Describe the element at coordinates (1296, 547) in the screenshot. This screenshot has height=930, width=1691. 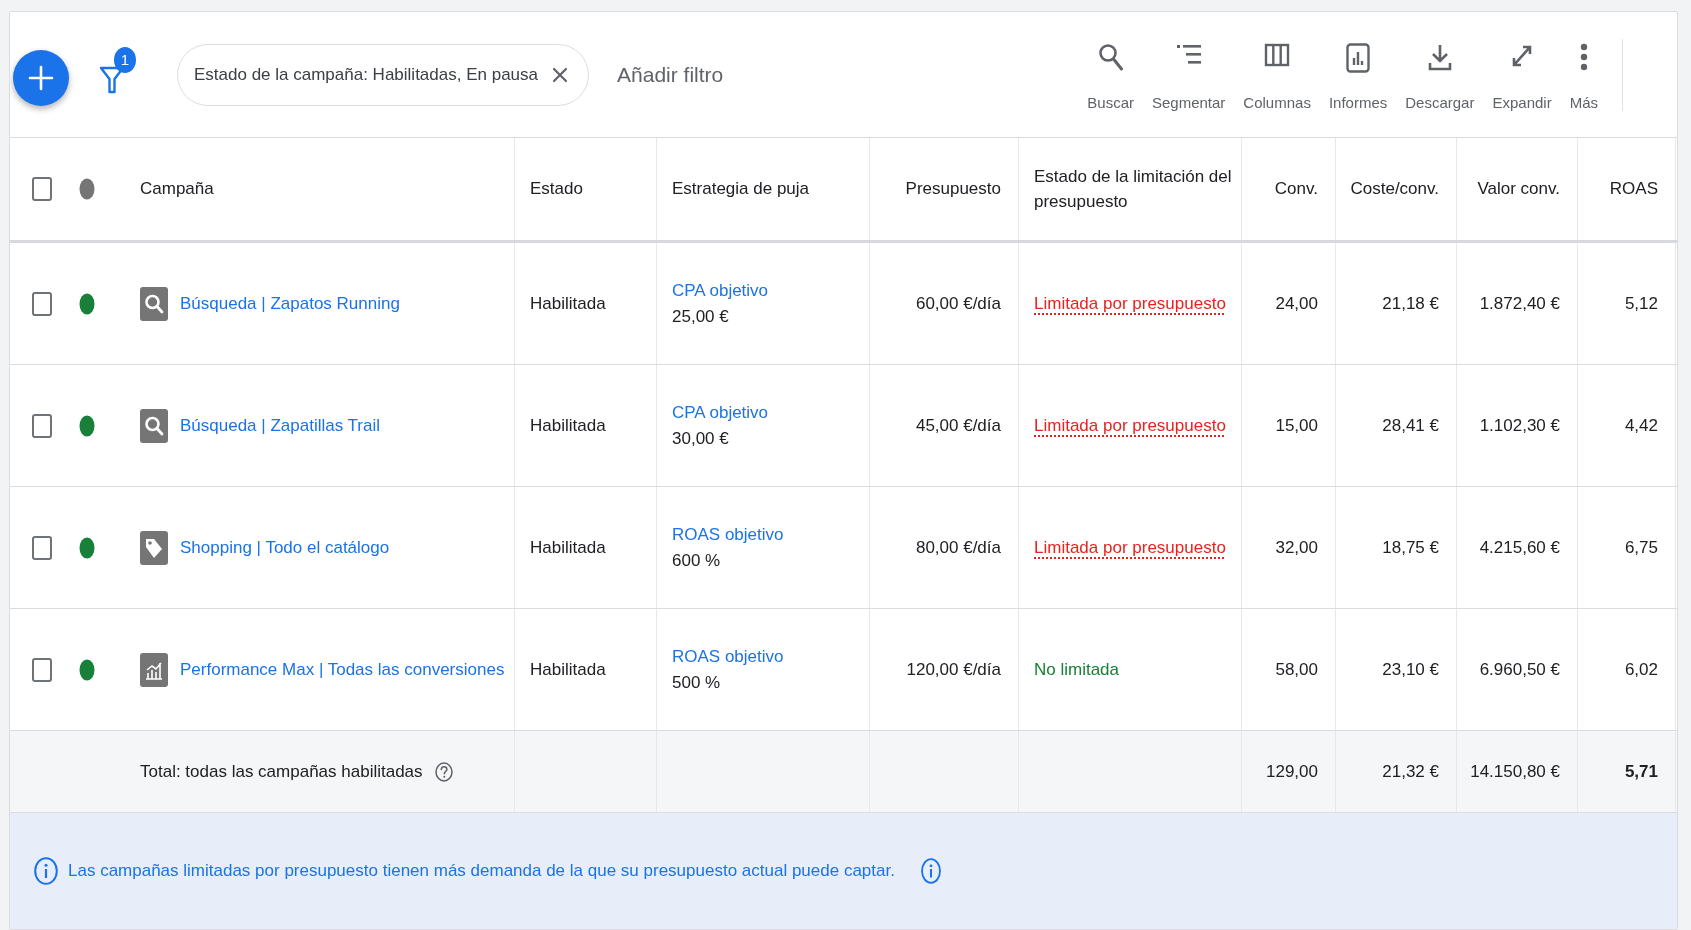
I see `conversions-value: 32,00` at that location.